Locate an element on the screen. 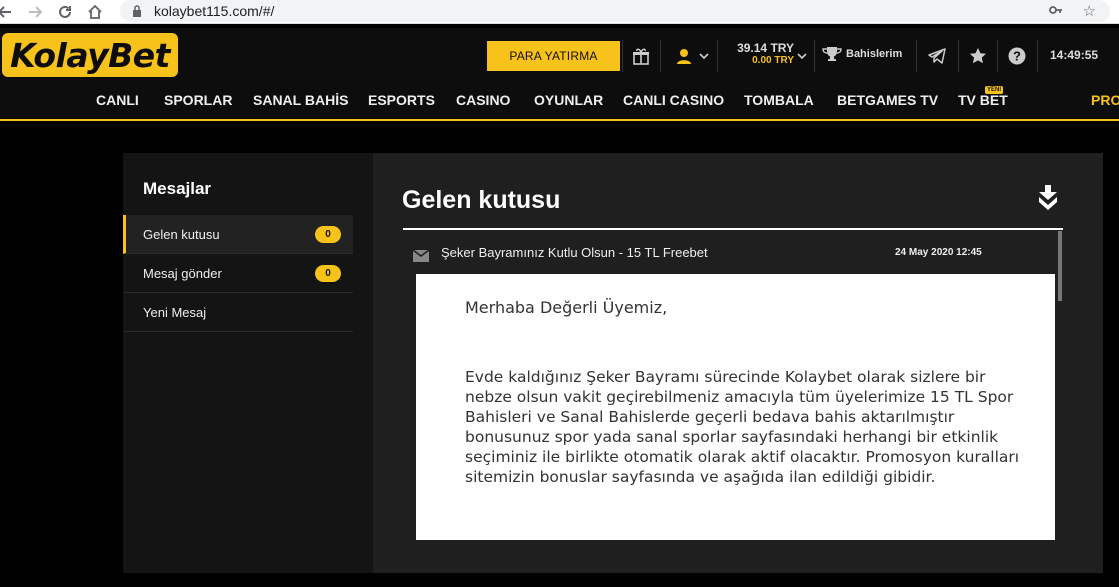  nav-betgames-tv: BETGAMES TV is located at coordinates (887, 100).